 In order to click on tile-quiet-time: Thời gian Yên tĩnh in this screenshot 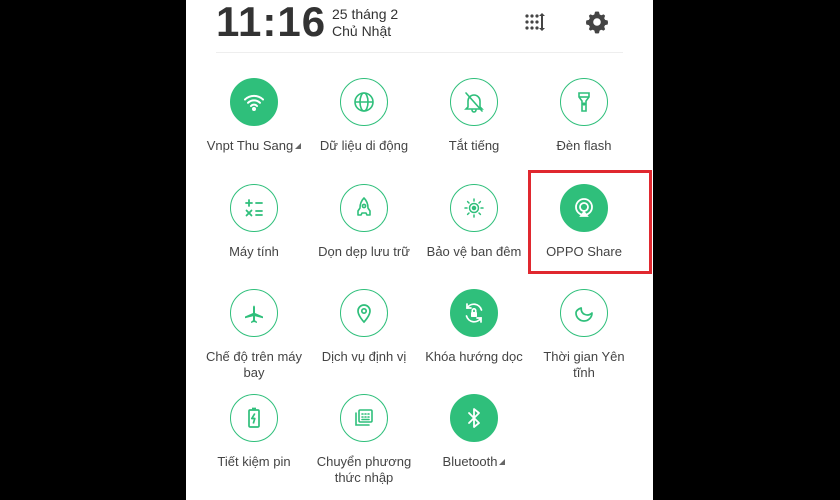, I will do `click(586, 339)`.